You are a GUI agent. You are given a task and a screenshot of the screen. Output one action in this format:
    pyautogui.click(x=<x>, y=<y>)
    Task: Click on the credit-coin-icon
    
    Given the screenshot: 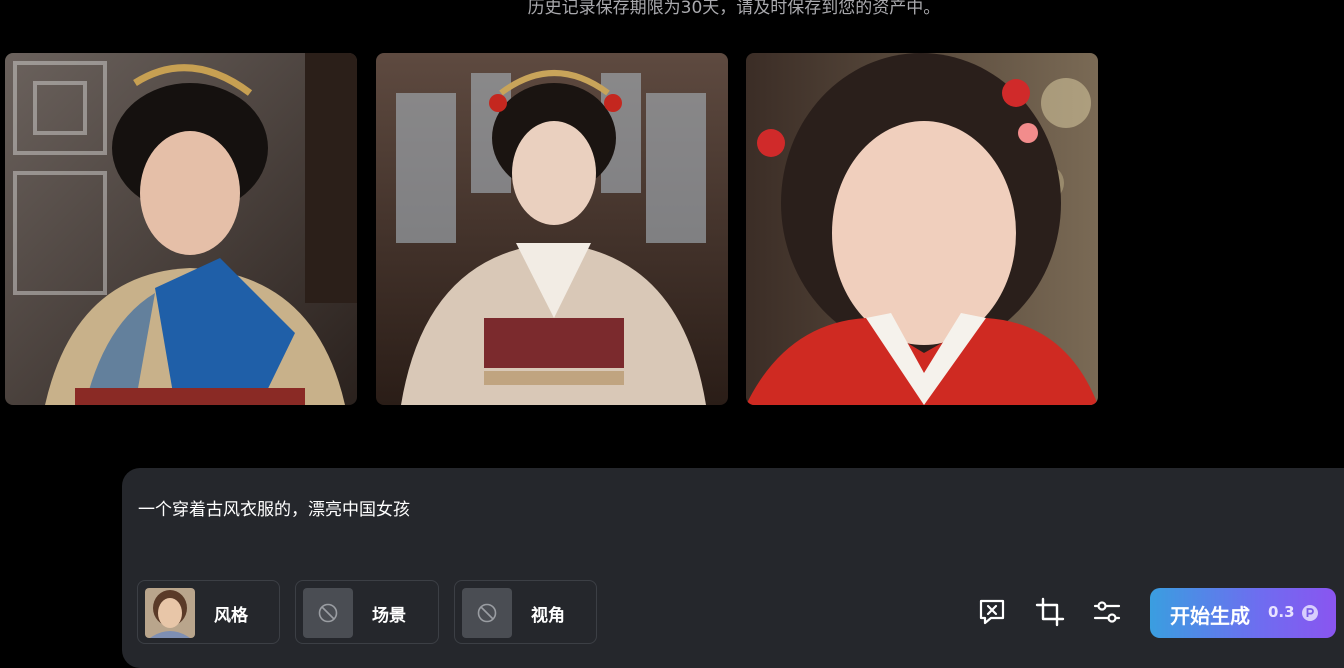 What is the action you would take?
    pyautogui.click(x=1310, y=613)
    